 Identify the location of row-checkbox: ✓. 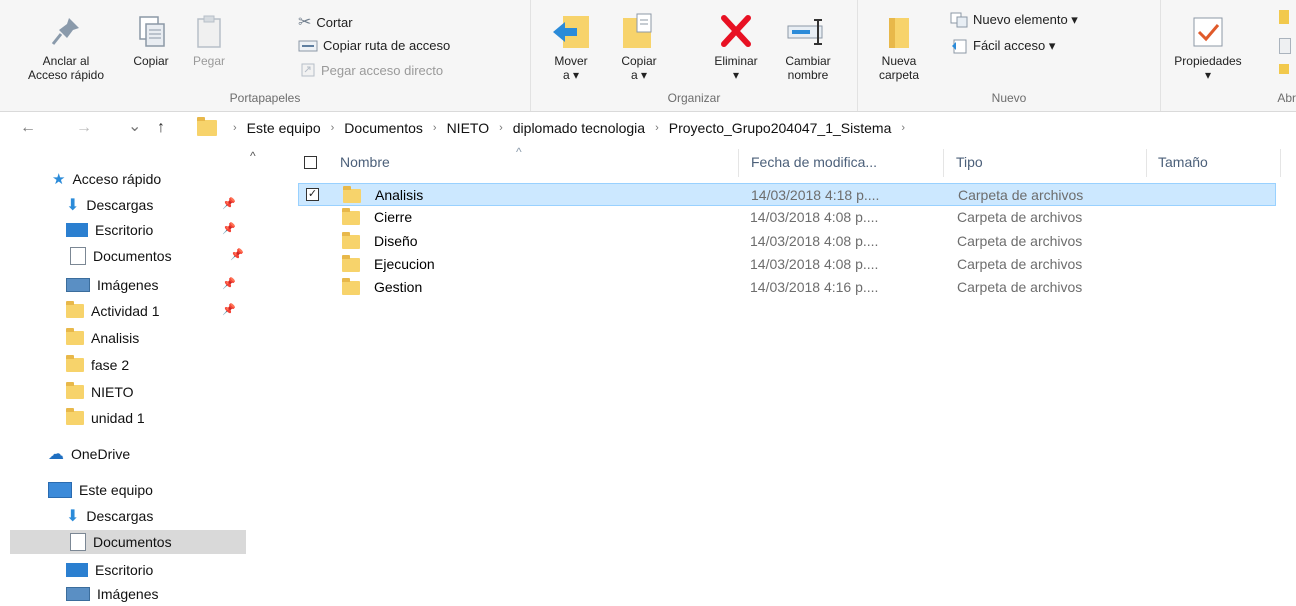
(312, 194).